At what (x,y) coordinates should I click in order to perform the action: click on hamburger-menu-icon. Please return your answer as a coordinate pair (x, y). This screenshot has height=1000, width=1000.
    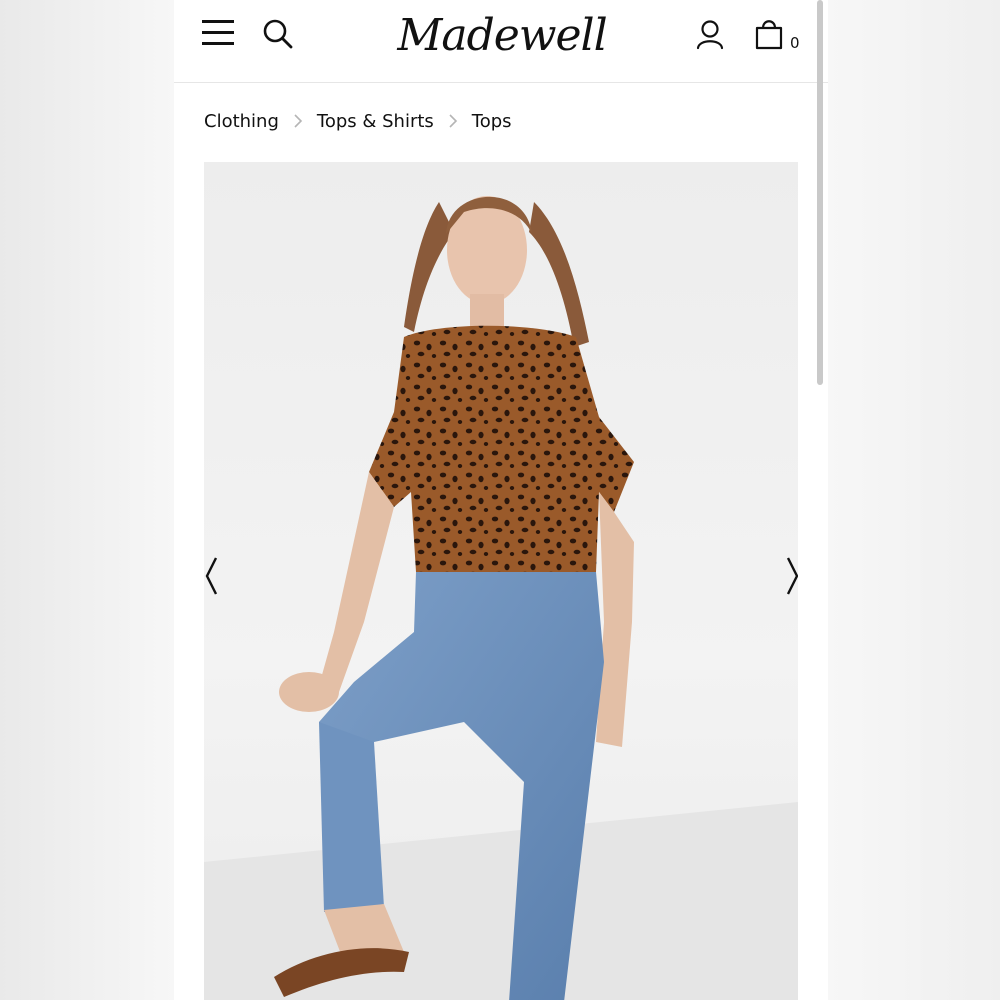
    Looking at the image, I should click on (218, 32).